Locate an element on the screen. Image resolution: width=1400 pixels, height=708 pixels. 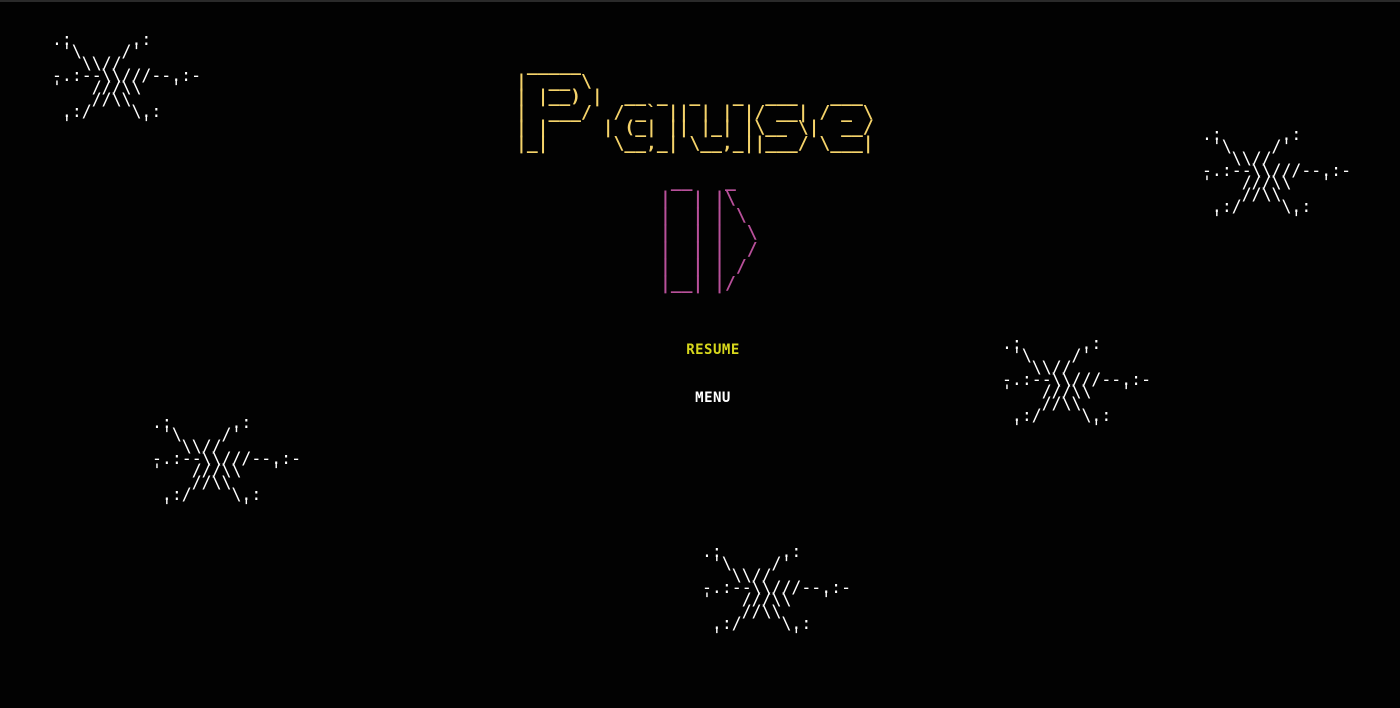
menu-button: MENU is located at coordinates (713, 398).